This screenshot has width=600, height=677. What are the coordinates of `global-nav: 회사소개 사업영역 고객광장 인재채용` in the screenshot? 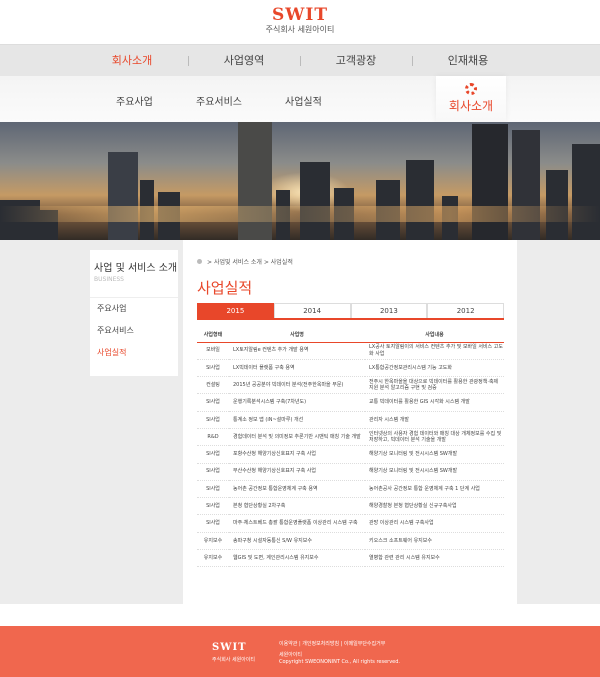 It's located at (300, 60).